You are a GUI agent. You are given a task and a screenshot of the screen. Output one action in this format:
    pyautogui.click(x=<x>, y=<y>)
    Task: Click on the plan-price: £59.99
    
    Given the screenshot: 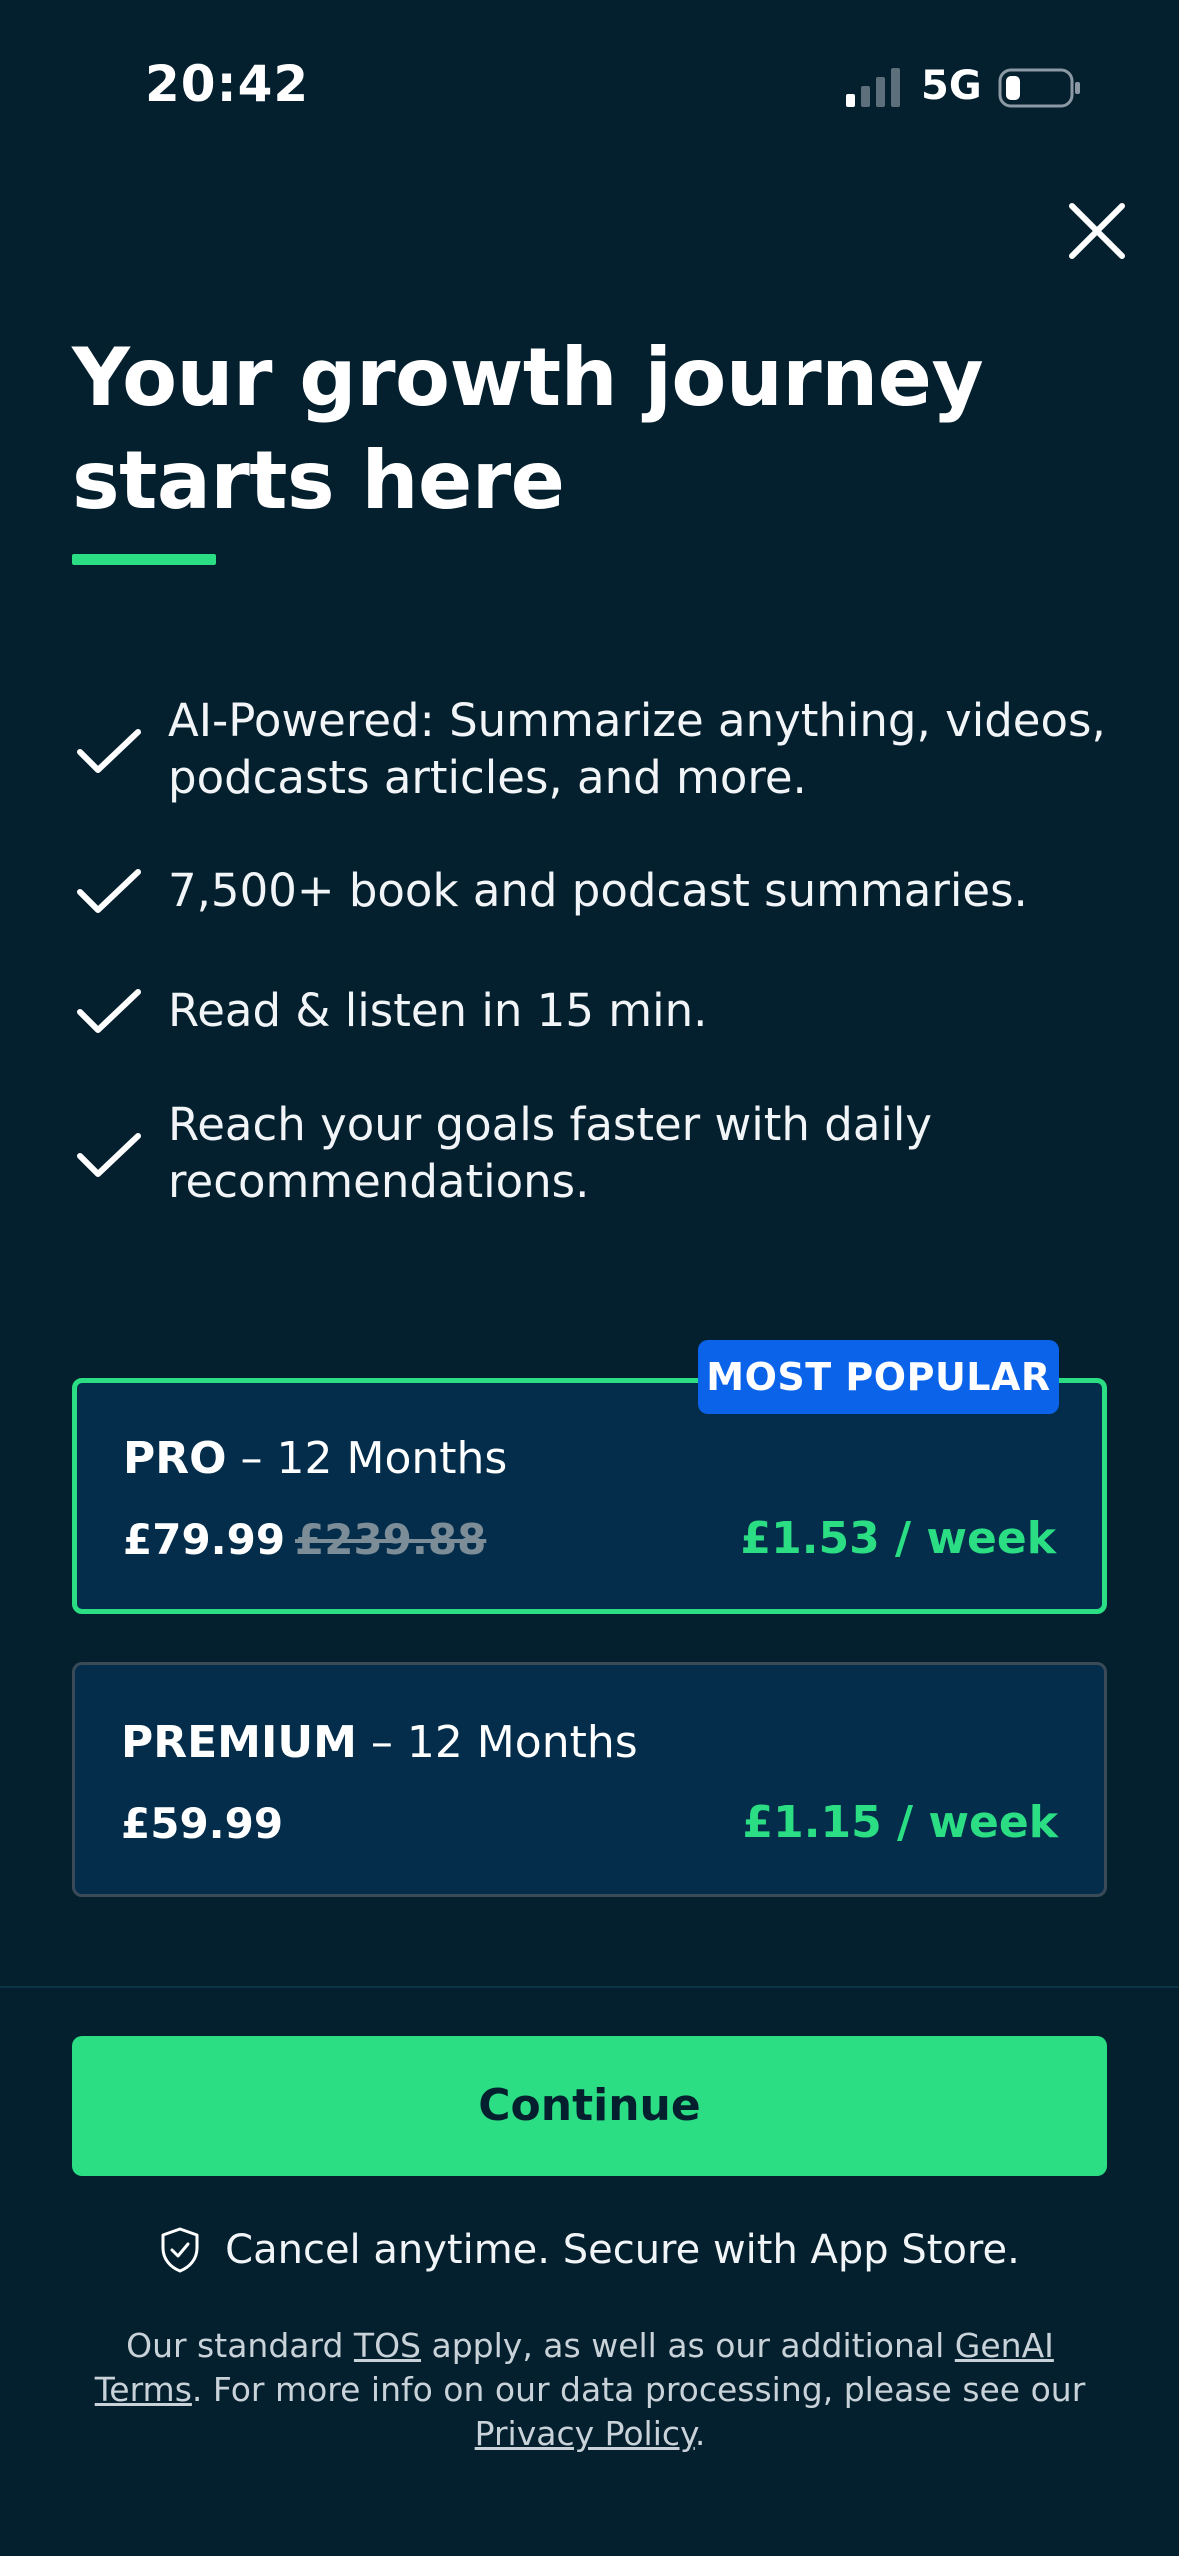 What is the action you would take?
    pyautogui.click(x=202, y=1823)
    